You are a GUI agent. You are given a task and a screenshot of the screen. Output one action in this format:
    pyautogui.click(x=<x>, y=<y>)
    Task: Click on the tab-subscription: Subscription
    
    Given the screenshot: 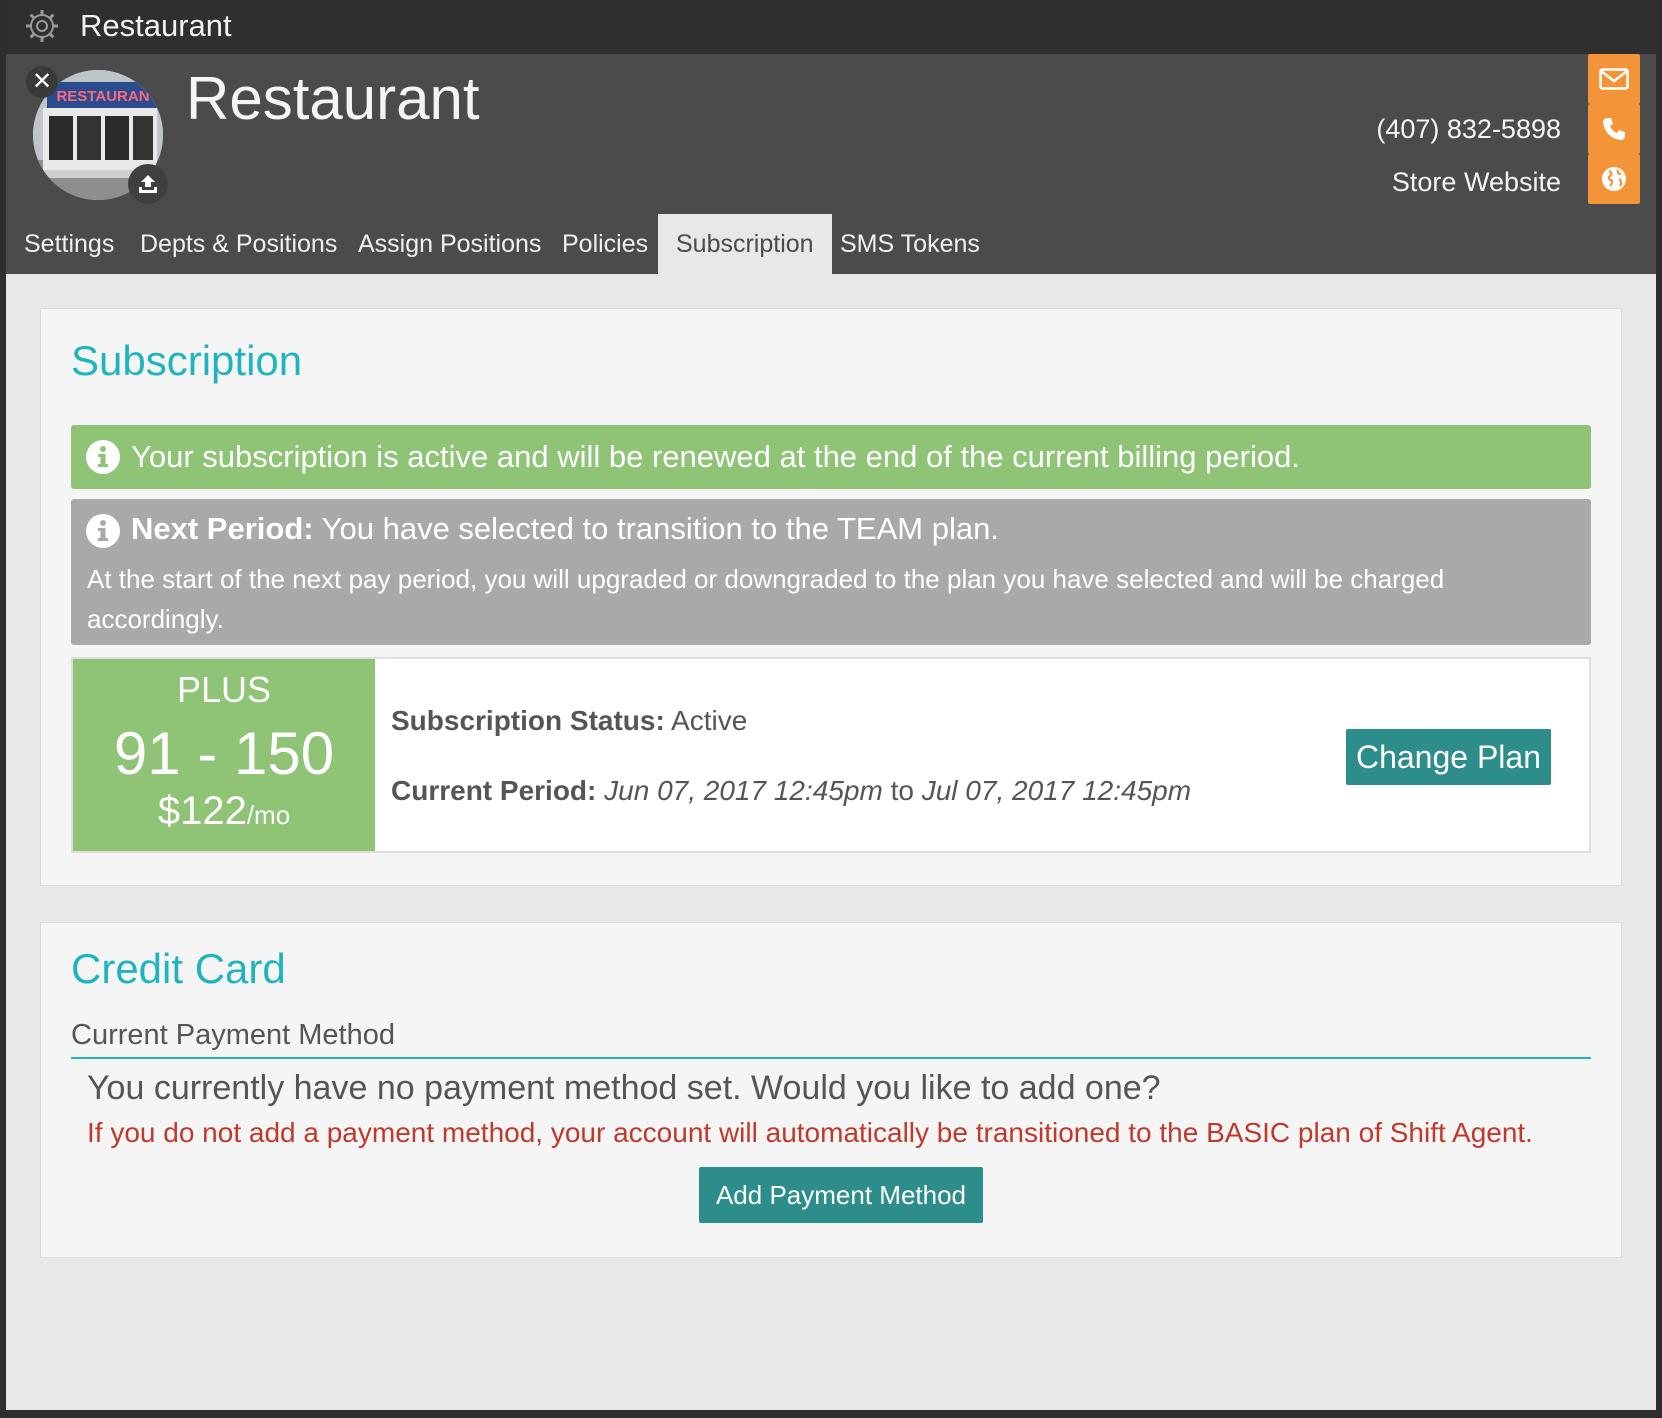 What is the action you would take?
    pyautogui.click(x=745, y=244)
    